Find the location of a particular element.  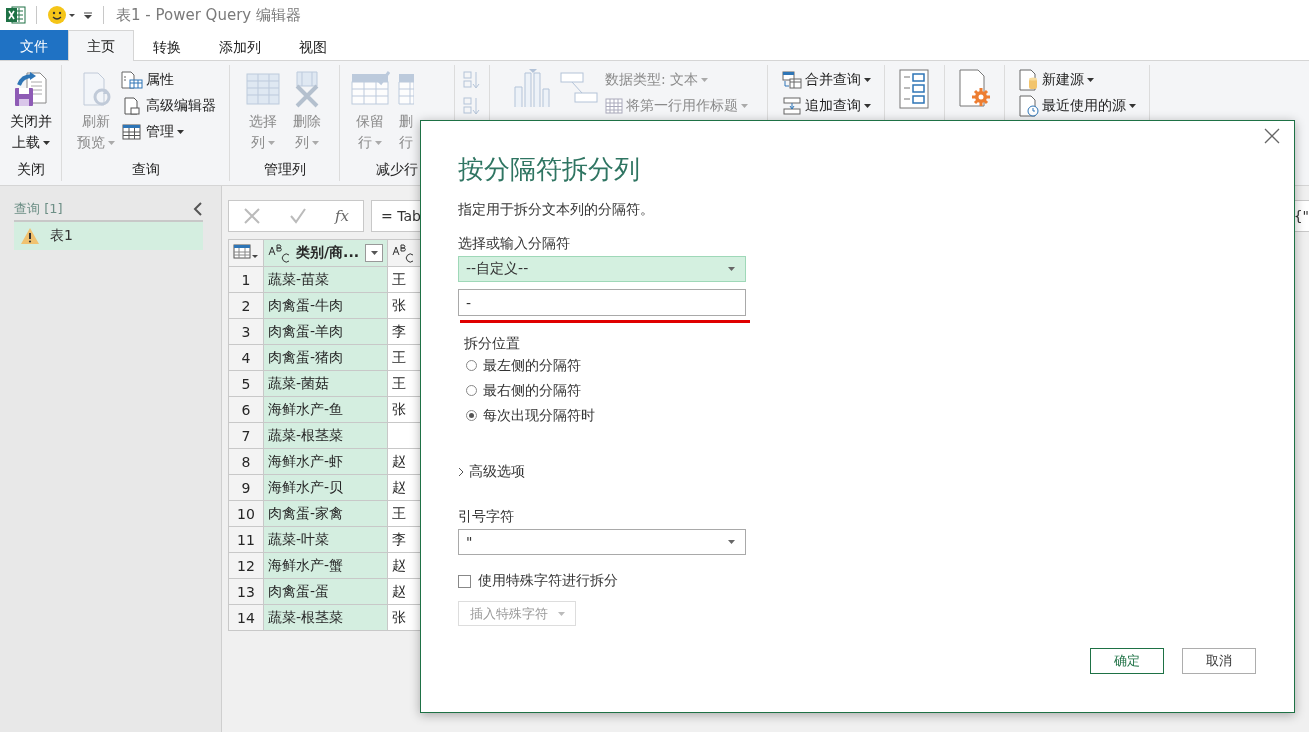

row-number: 2 is located at coordinates (246, 305).